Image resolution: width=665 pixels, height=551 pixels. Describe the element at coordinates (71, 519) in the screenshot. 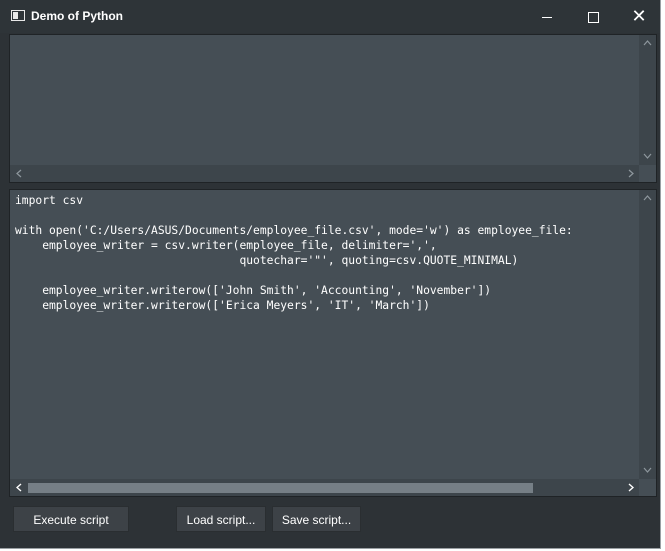

I see `execute-script-button: Execute script` at that location.